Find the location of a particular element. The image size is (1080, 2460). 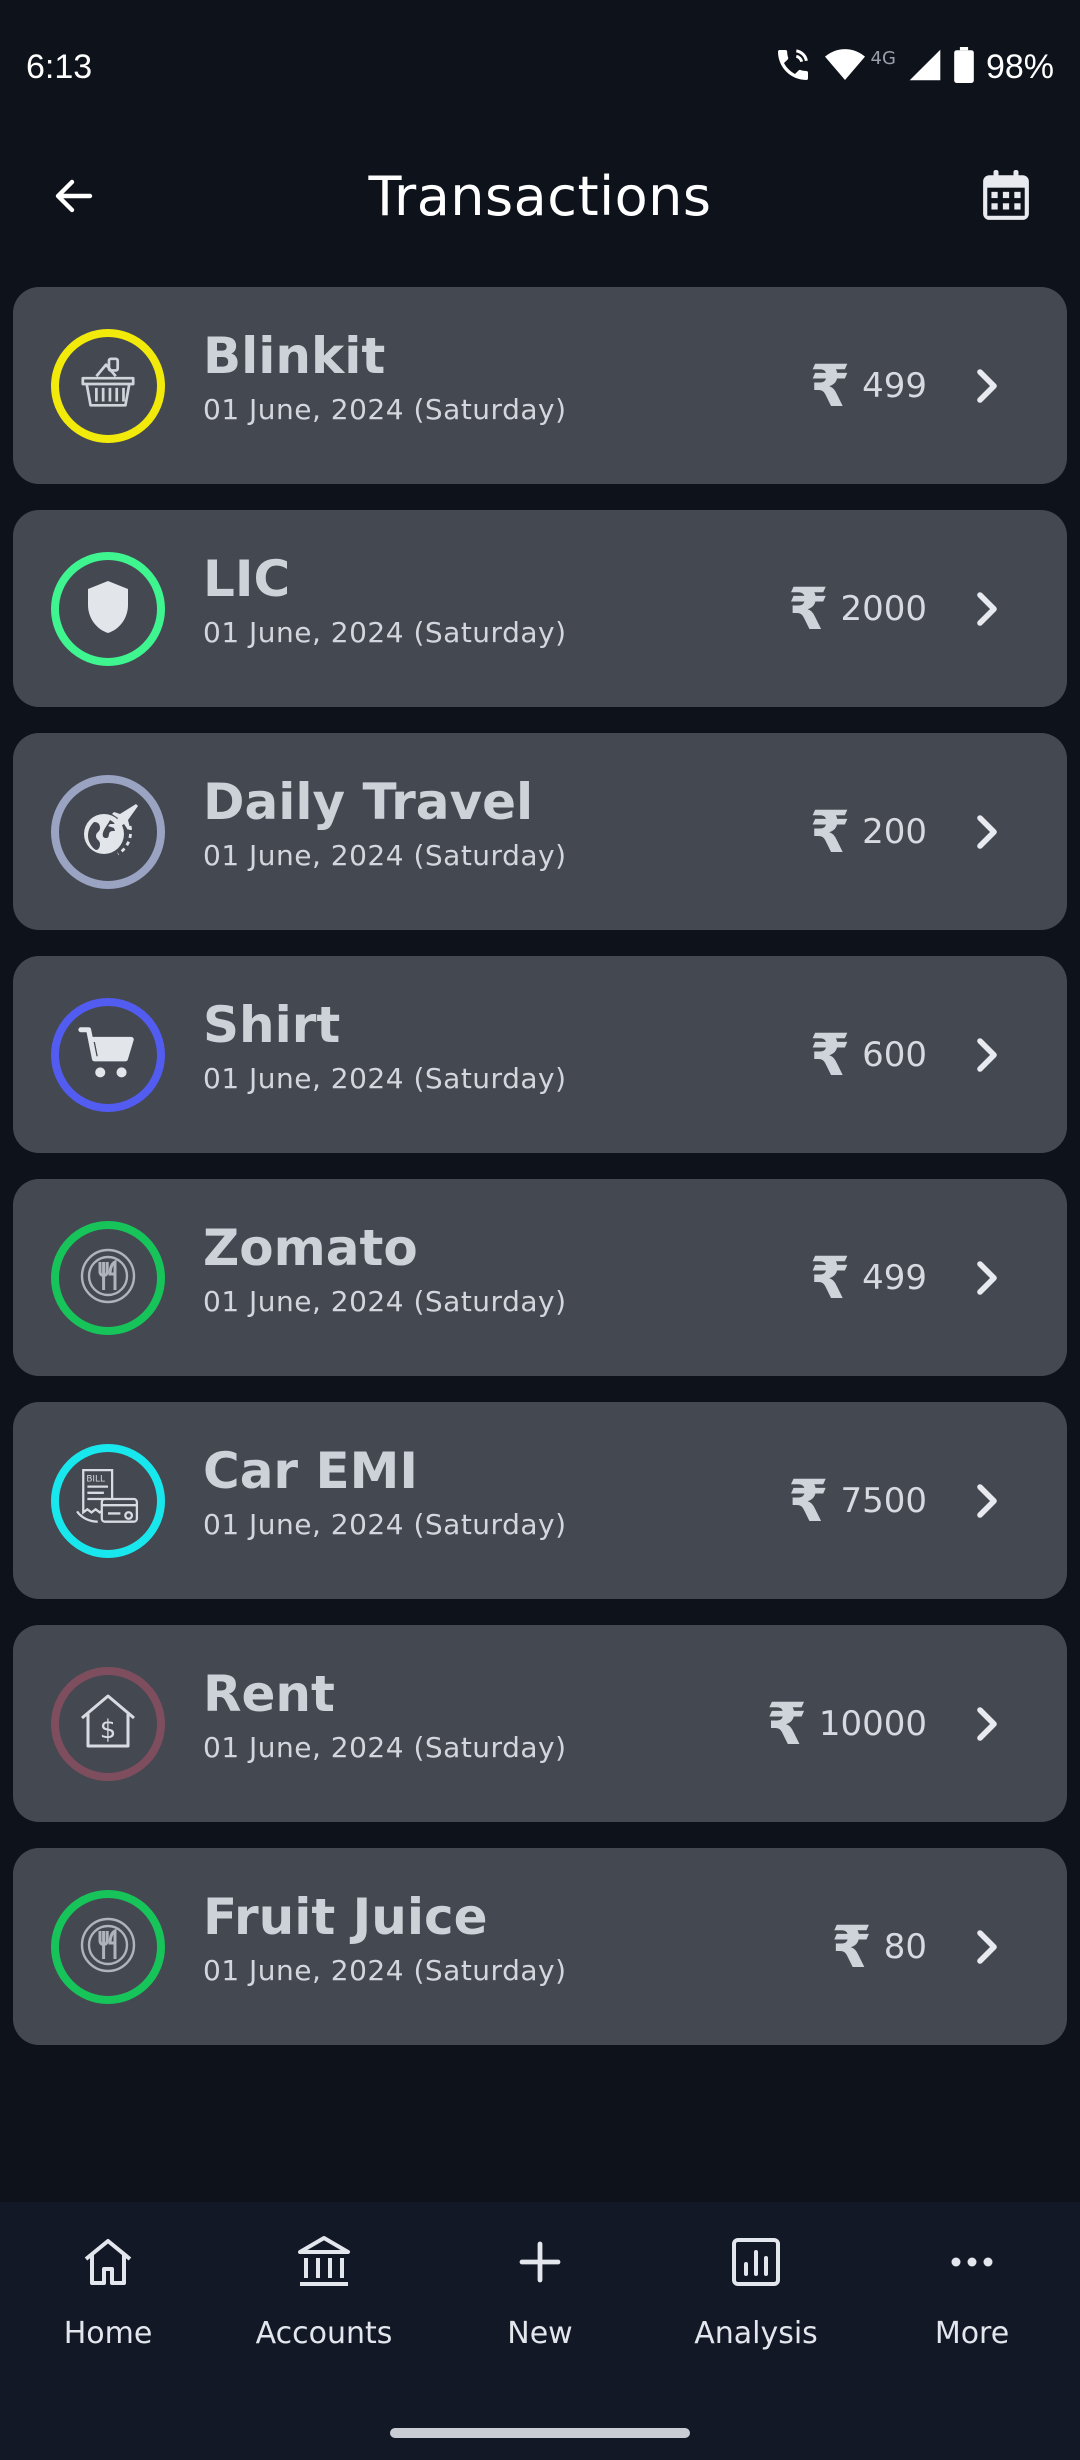

transaction-amount: ₹ 600 is located at coordinates (868, 1054).